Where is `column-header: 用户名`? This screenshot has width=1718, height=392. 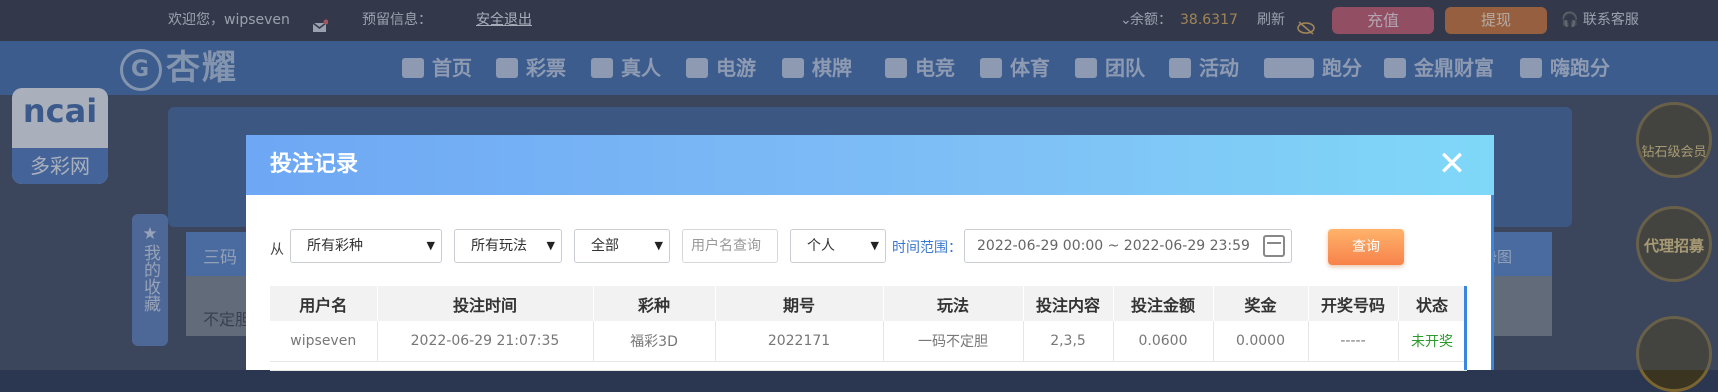 column-header: 用户名 is located at coordinates (324, 303).